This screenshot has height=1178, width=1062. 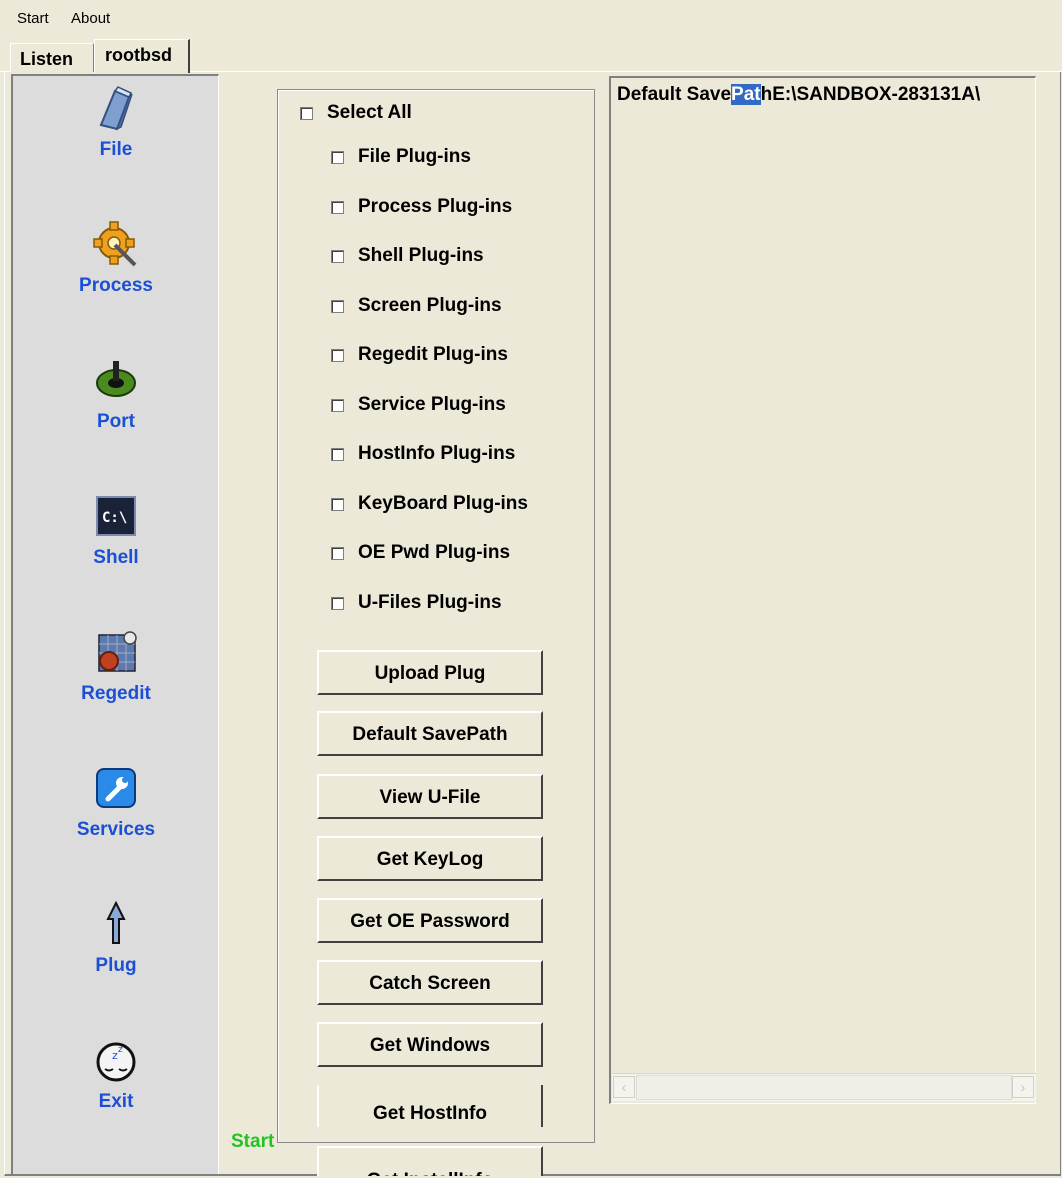 What do you see at coordinates (870, 94) in the screenshot?
I see `output-text-after: hE:\SANDBOX-283131A\` at bounding box center [870, 94].